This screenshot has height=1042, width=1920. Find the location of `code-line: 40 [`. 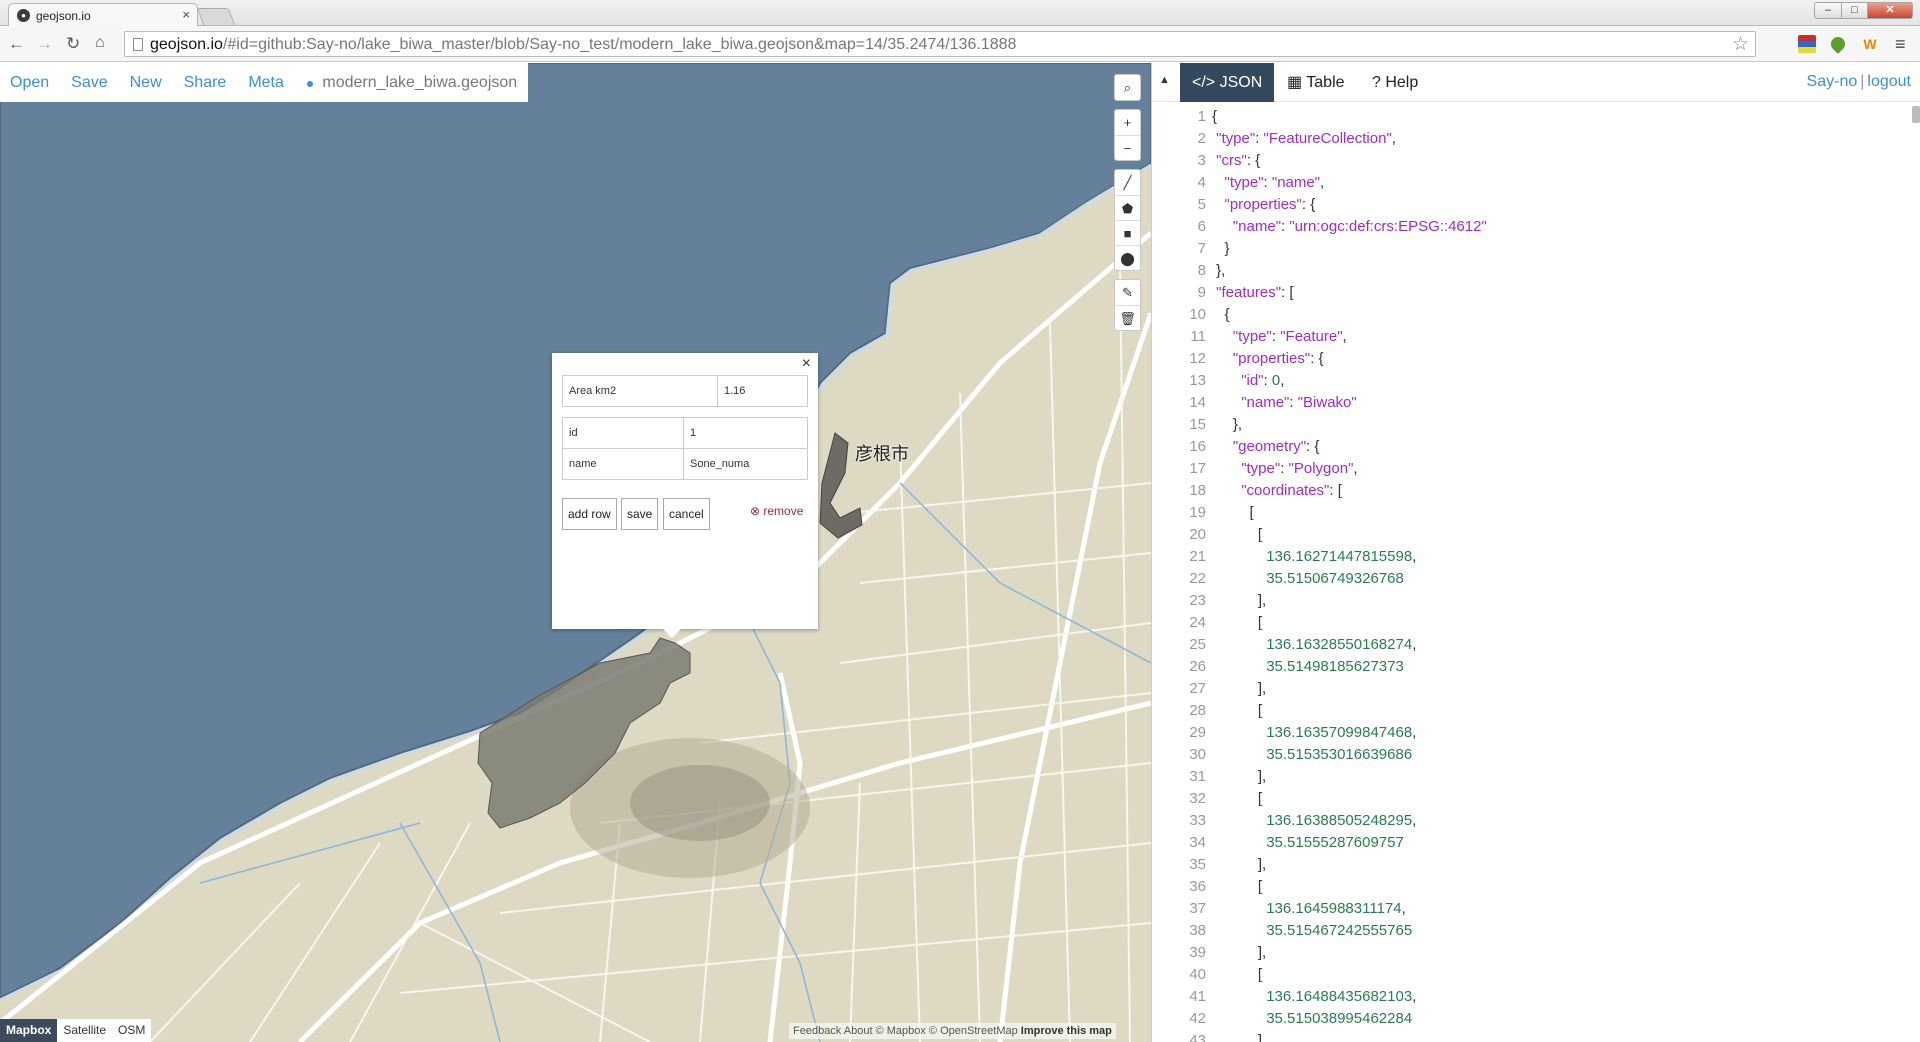

code-line: 40 [ is located at coordinates (1532, 975).